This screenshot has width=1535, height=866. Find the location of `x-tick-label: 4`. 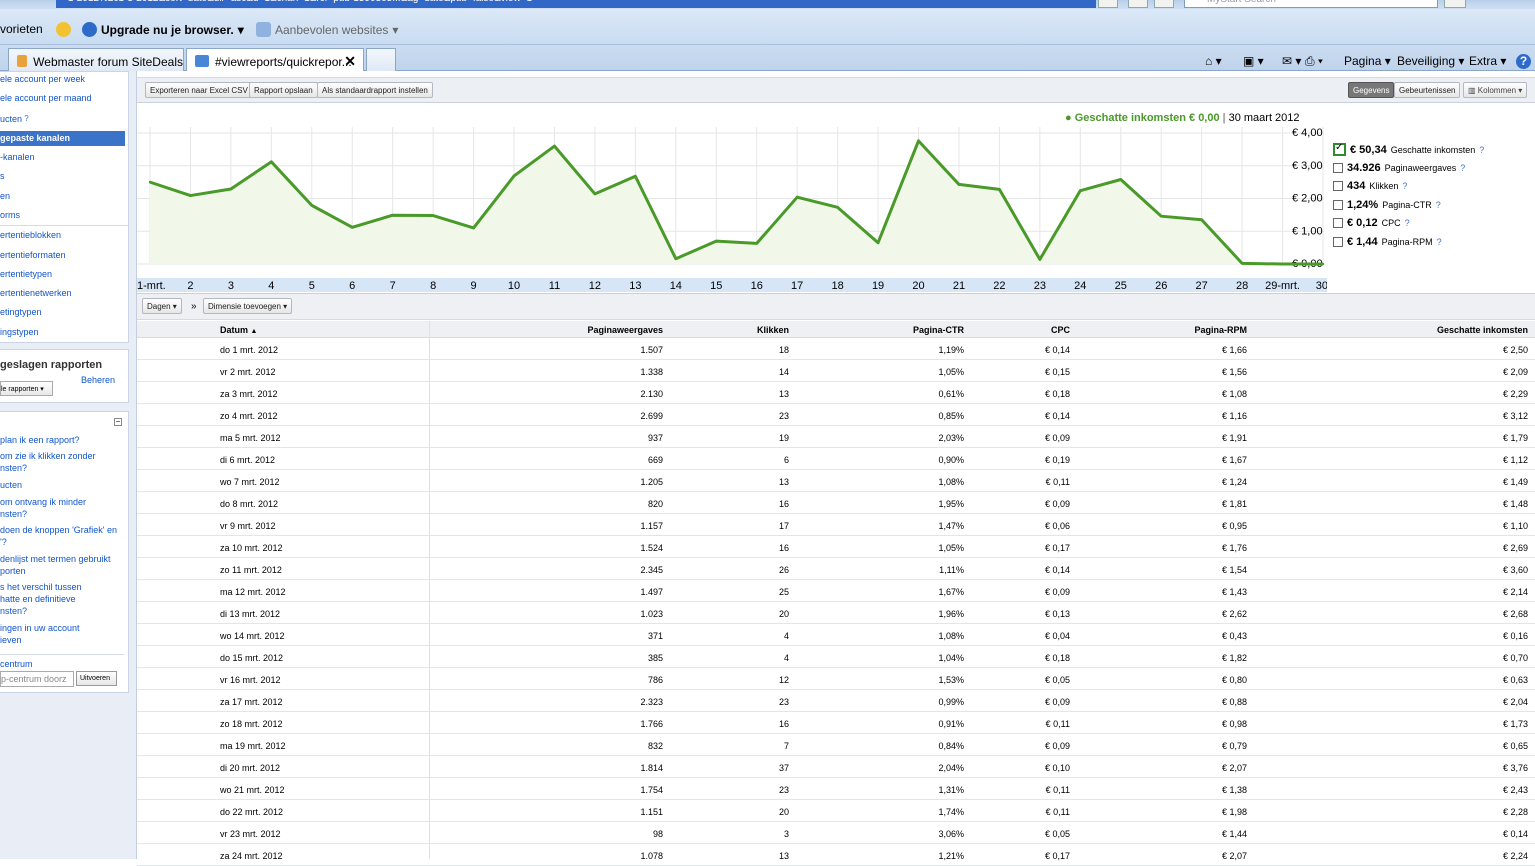

x-tick-label: 4 is located at coordinates (271, 286).